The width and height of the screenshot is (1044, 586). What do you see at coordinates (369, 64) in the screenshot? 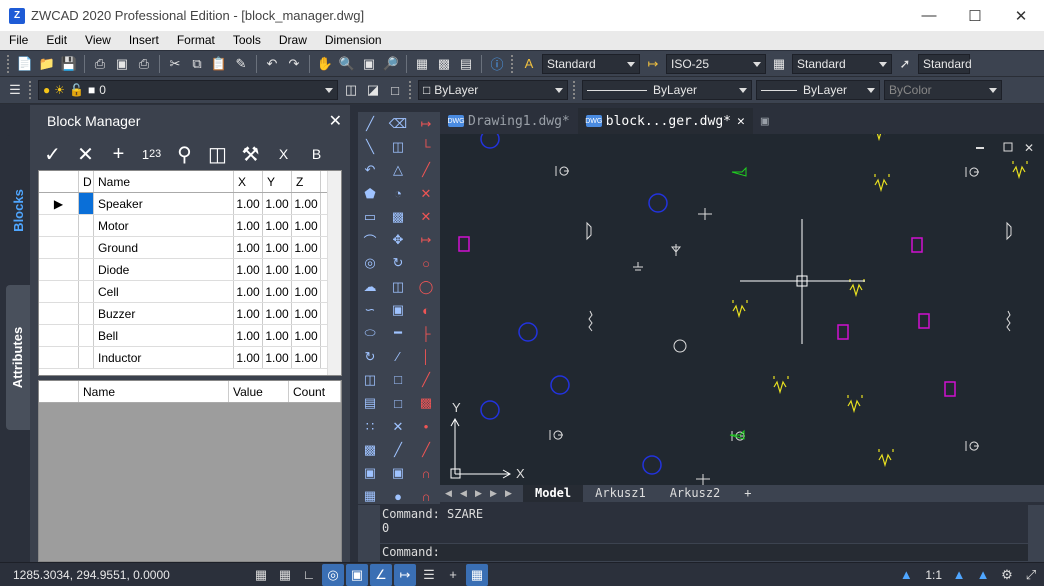
I see `zoom-window-icon: ▣` at bounding box center [369, 64].